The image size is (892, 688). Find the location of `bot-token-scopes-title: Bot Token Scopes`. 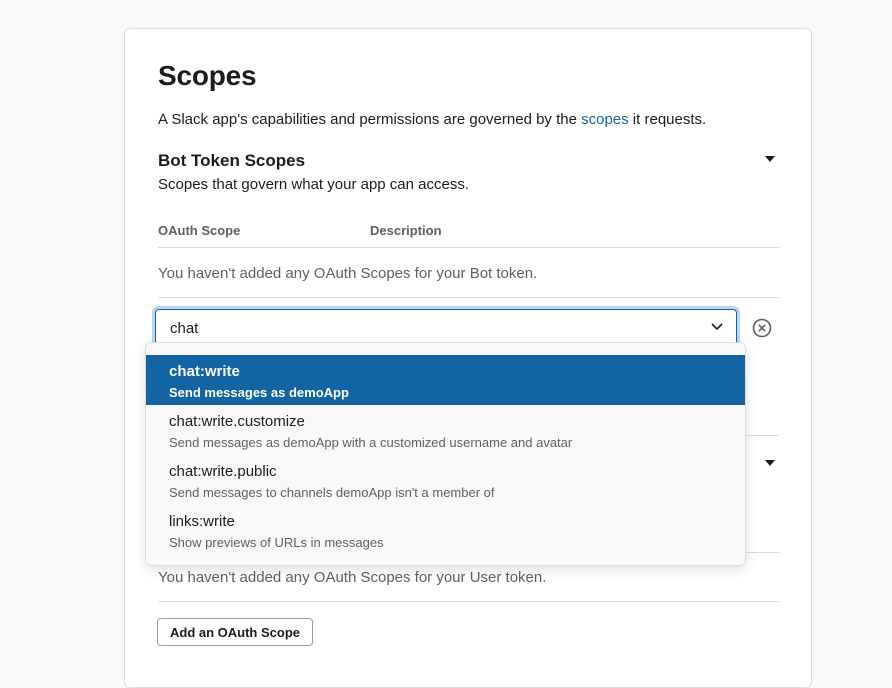

bot-token-scopes-title: Bot Token Scopes is located at coordinates (232, 160).